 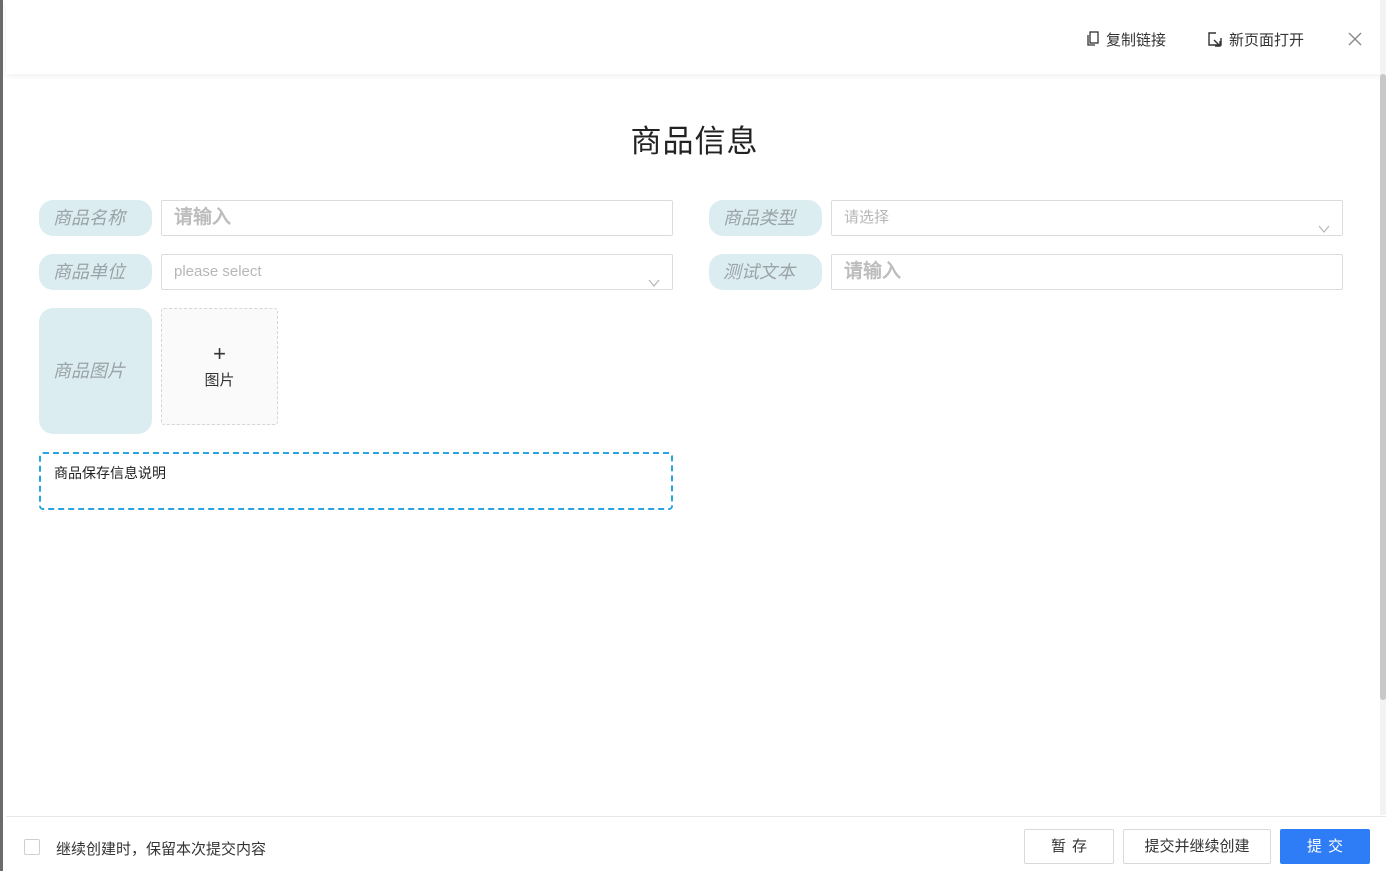 I want to click on copy-icon, so click(x=1093, y=39).